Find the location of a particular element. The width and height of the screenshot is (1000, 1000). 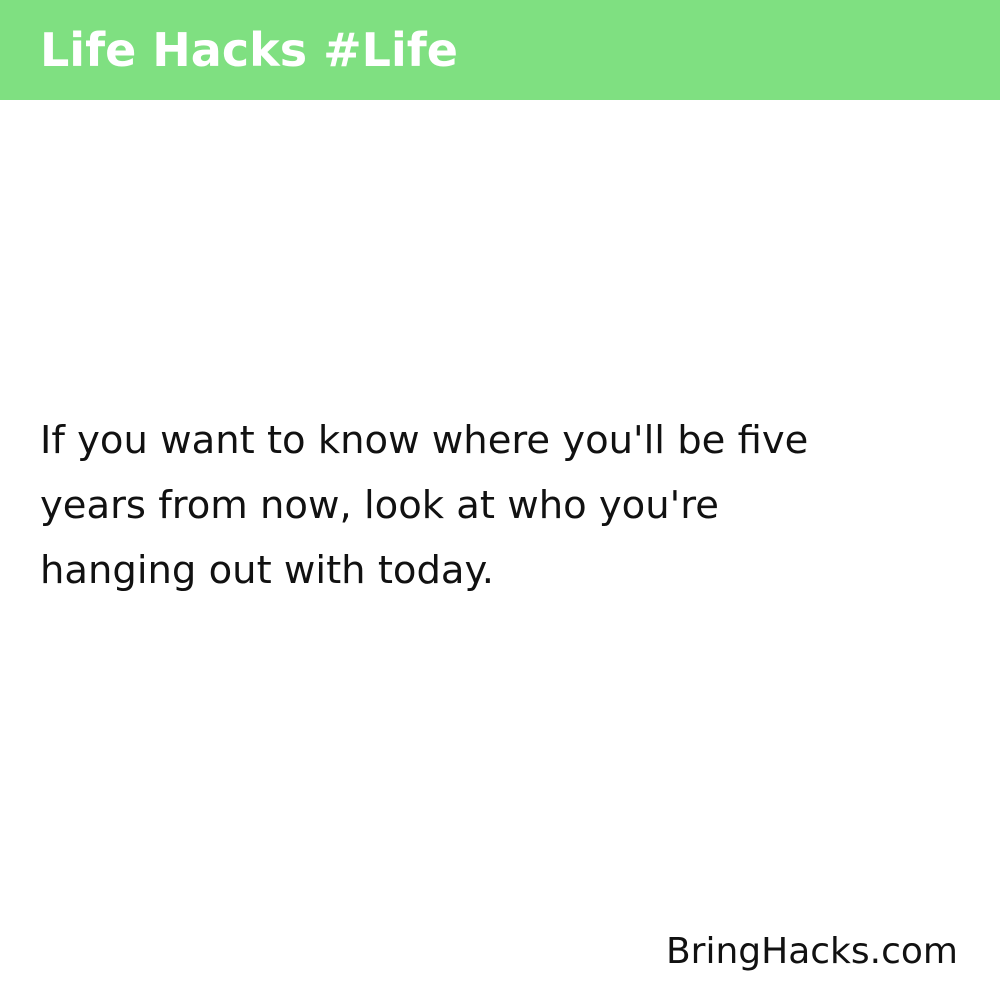

page-title: Life Hacks #Life is located at coordinates (249, 50).